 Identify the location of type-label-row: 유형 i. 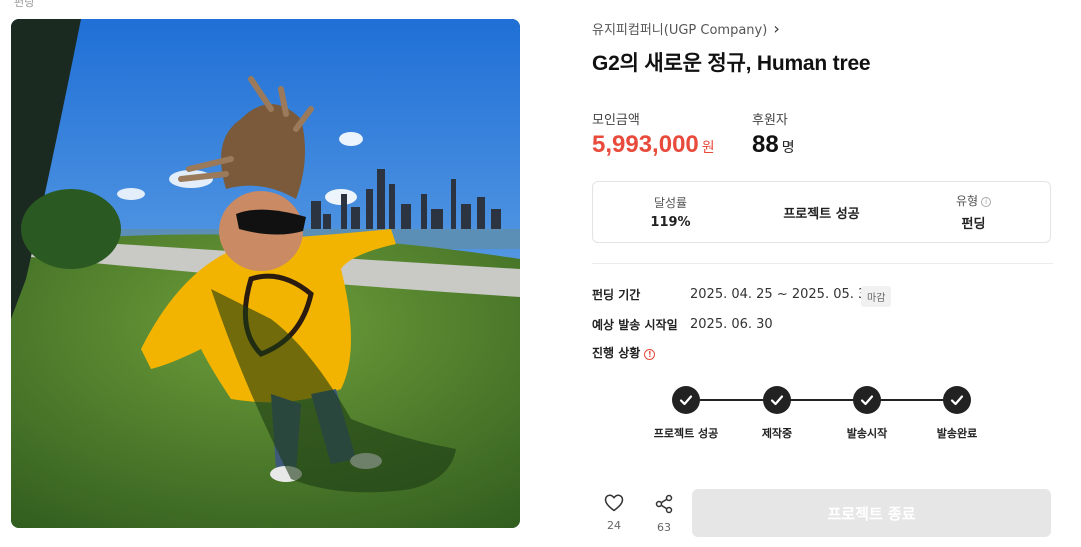
(973, 200).